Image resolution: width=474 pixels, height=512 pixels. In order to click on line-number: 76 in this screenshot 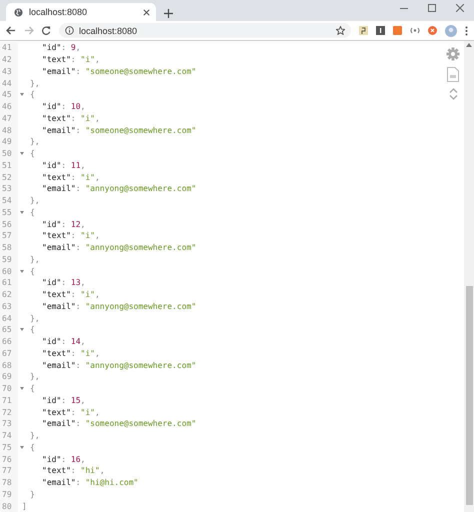, I will do `click(9, 459)`.